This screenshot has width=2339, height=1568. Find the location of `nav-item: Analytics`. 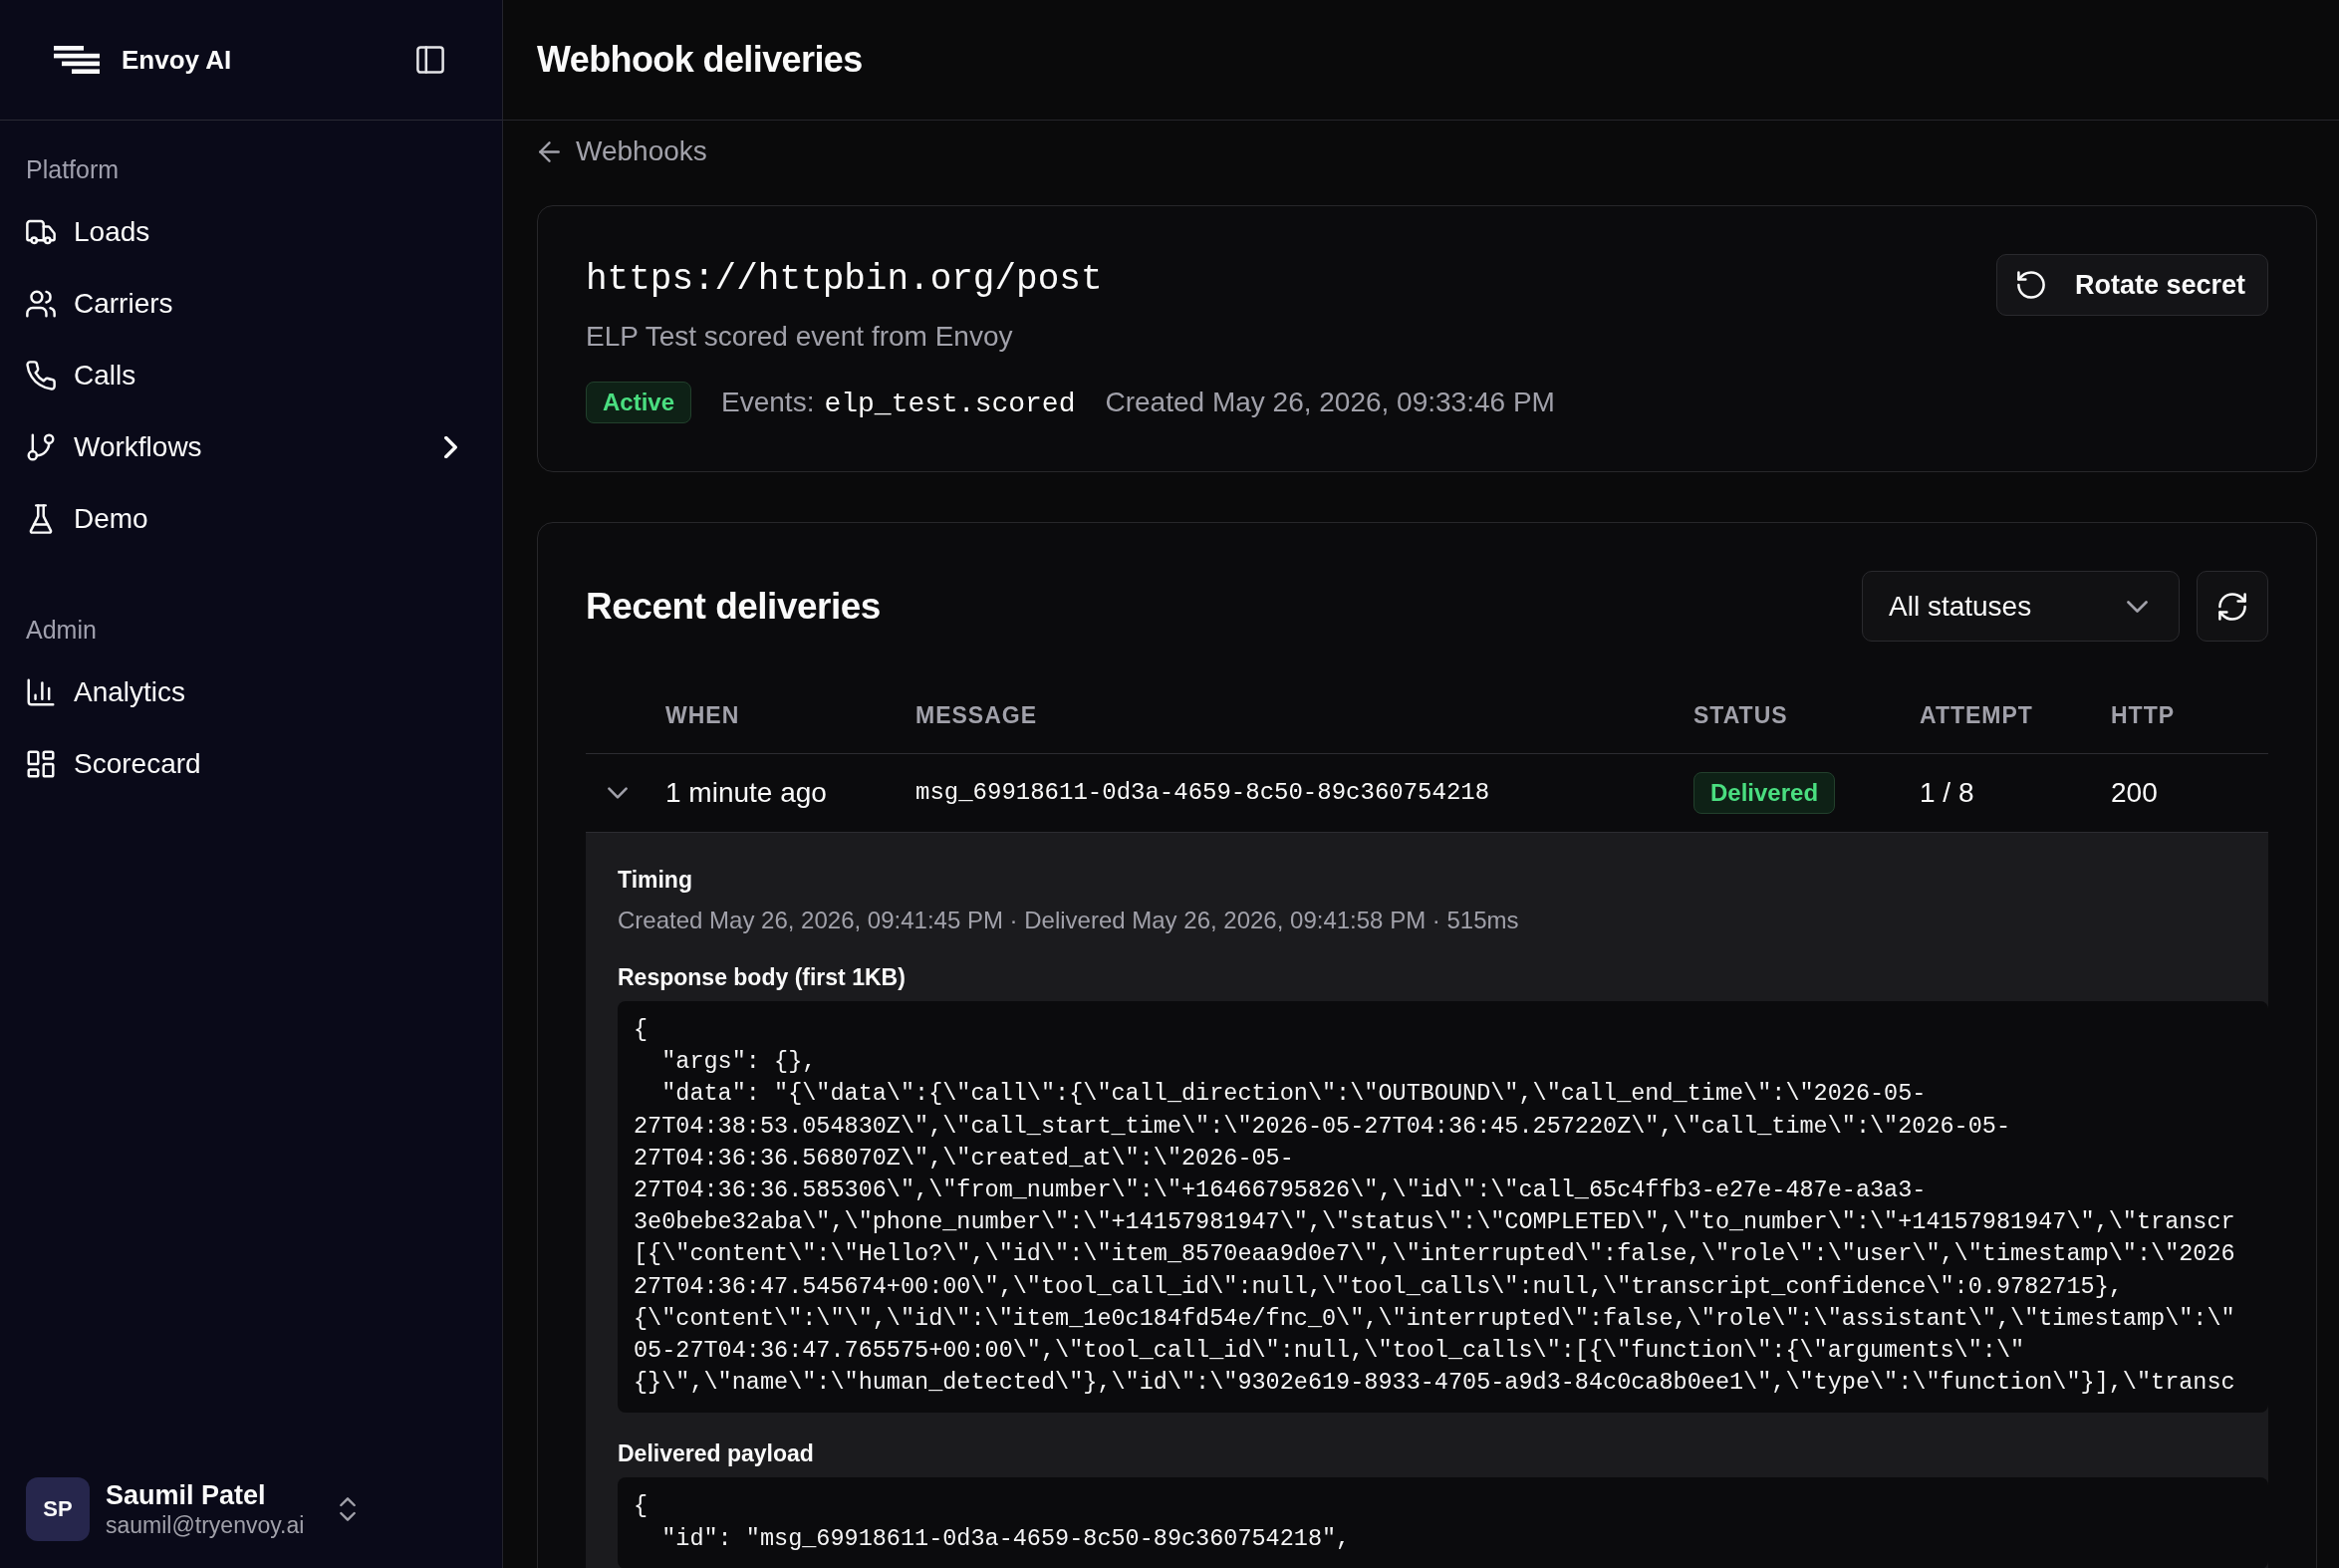

nav-item: Analytics is located at coordinates (251, 692).